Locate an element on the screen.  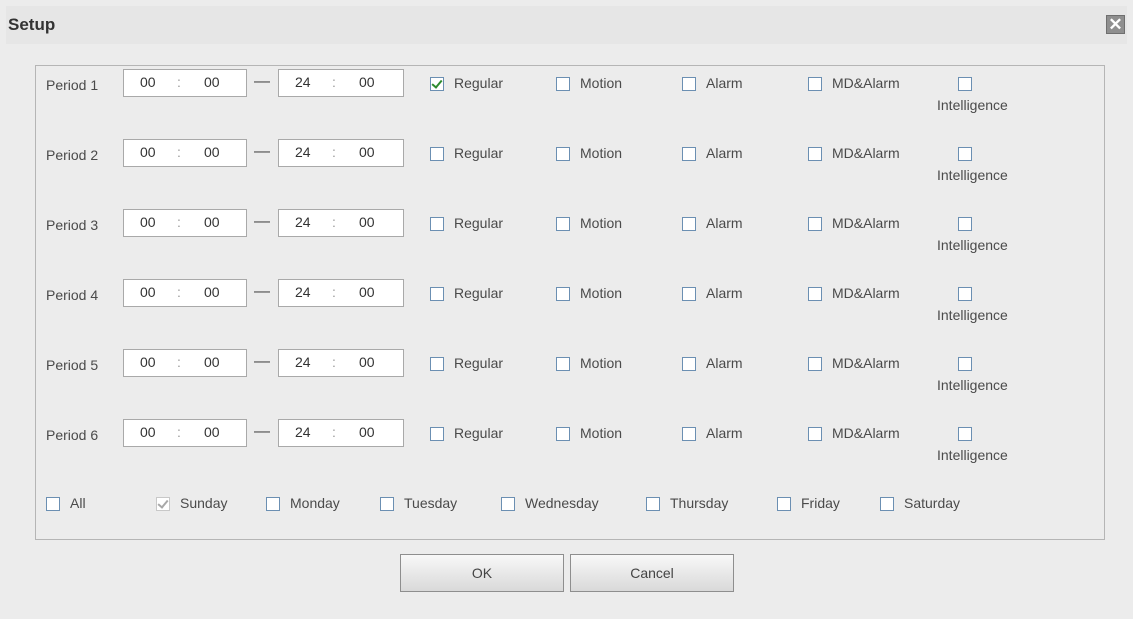
day-tuesday-checkbox is located at coordinates (387, 504).